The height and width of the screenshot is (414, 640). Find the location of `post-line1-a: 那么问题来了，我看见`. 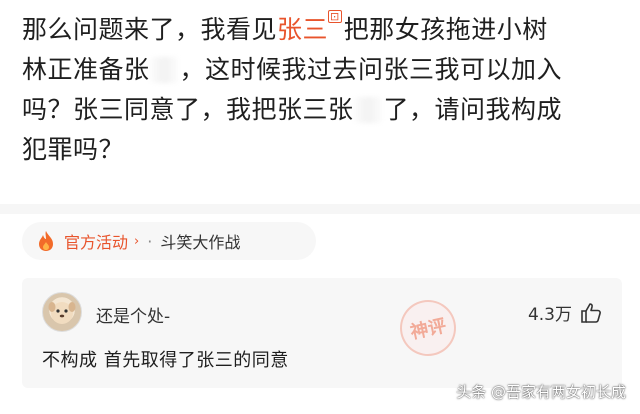

post-line1-a: 那么问题来了，我看见 is located at coordinates (150, 29).